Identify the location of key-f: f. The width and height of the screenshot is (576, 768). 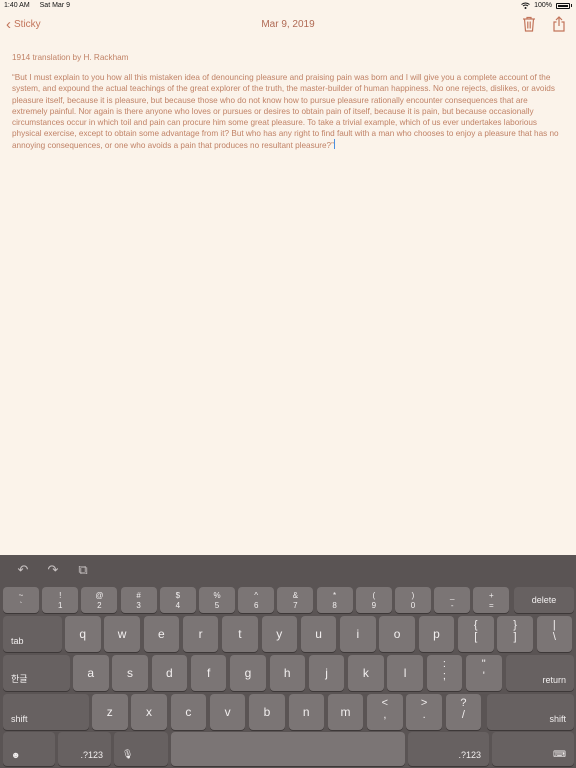
(208, 673).